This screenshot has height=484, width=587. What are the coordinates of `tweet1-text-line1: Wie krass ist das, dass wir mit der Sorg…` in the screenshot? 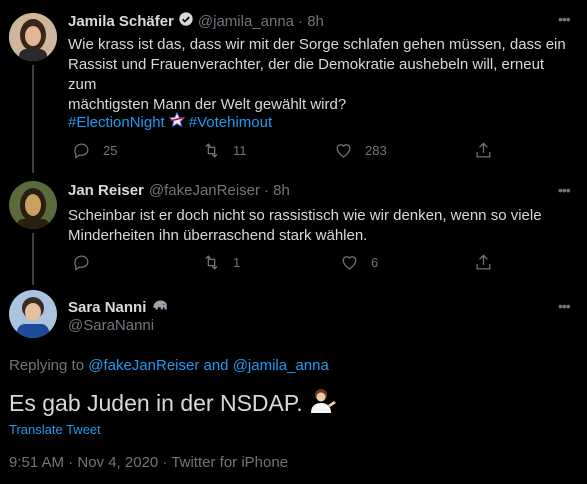 It's located at (317, 44).